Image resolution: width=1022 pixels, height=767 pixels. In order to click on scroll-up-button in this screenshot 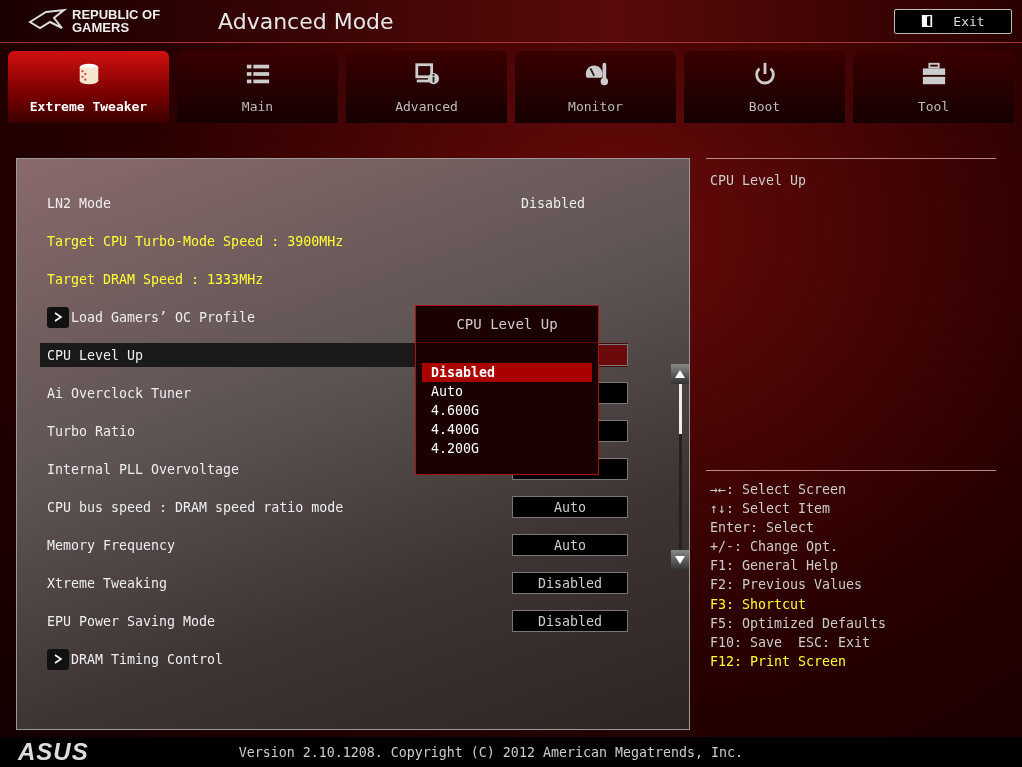, I will do `click(680, 374)`.